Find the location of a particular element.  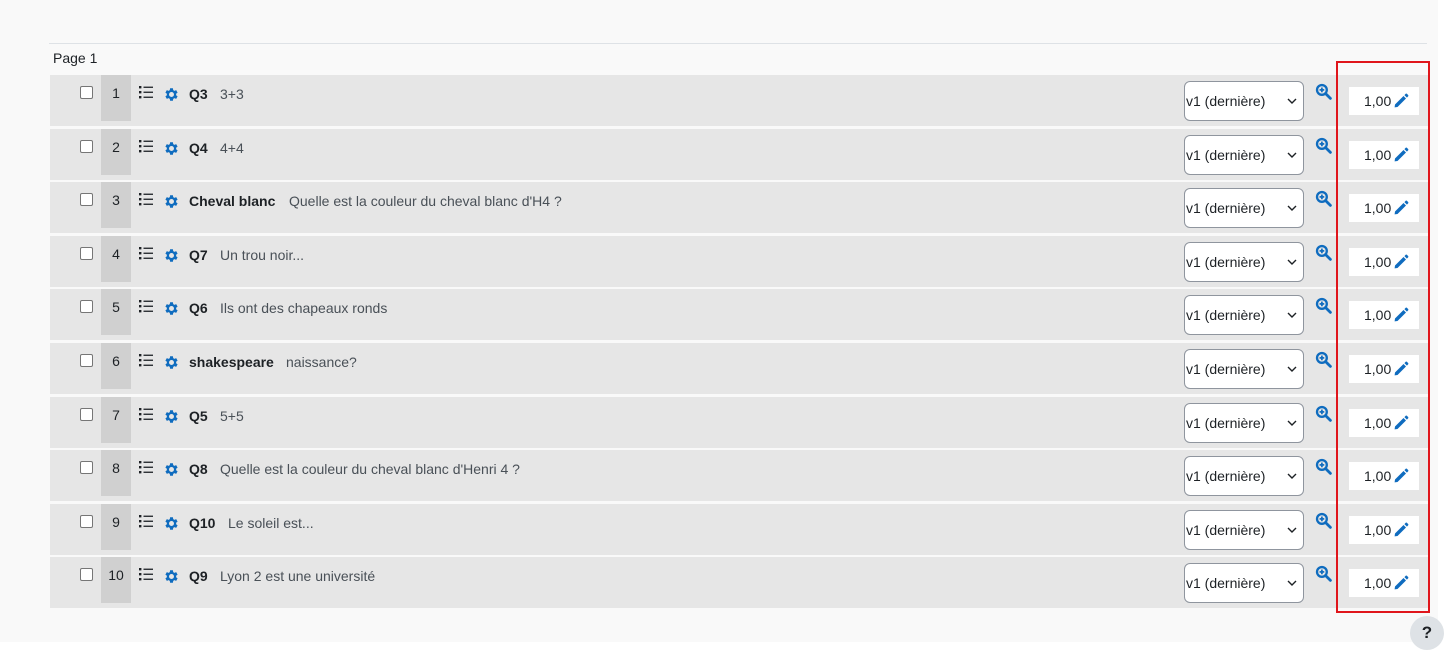

question-name: Q4 is located at coordinates (198, 148).